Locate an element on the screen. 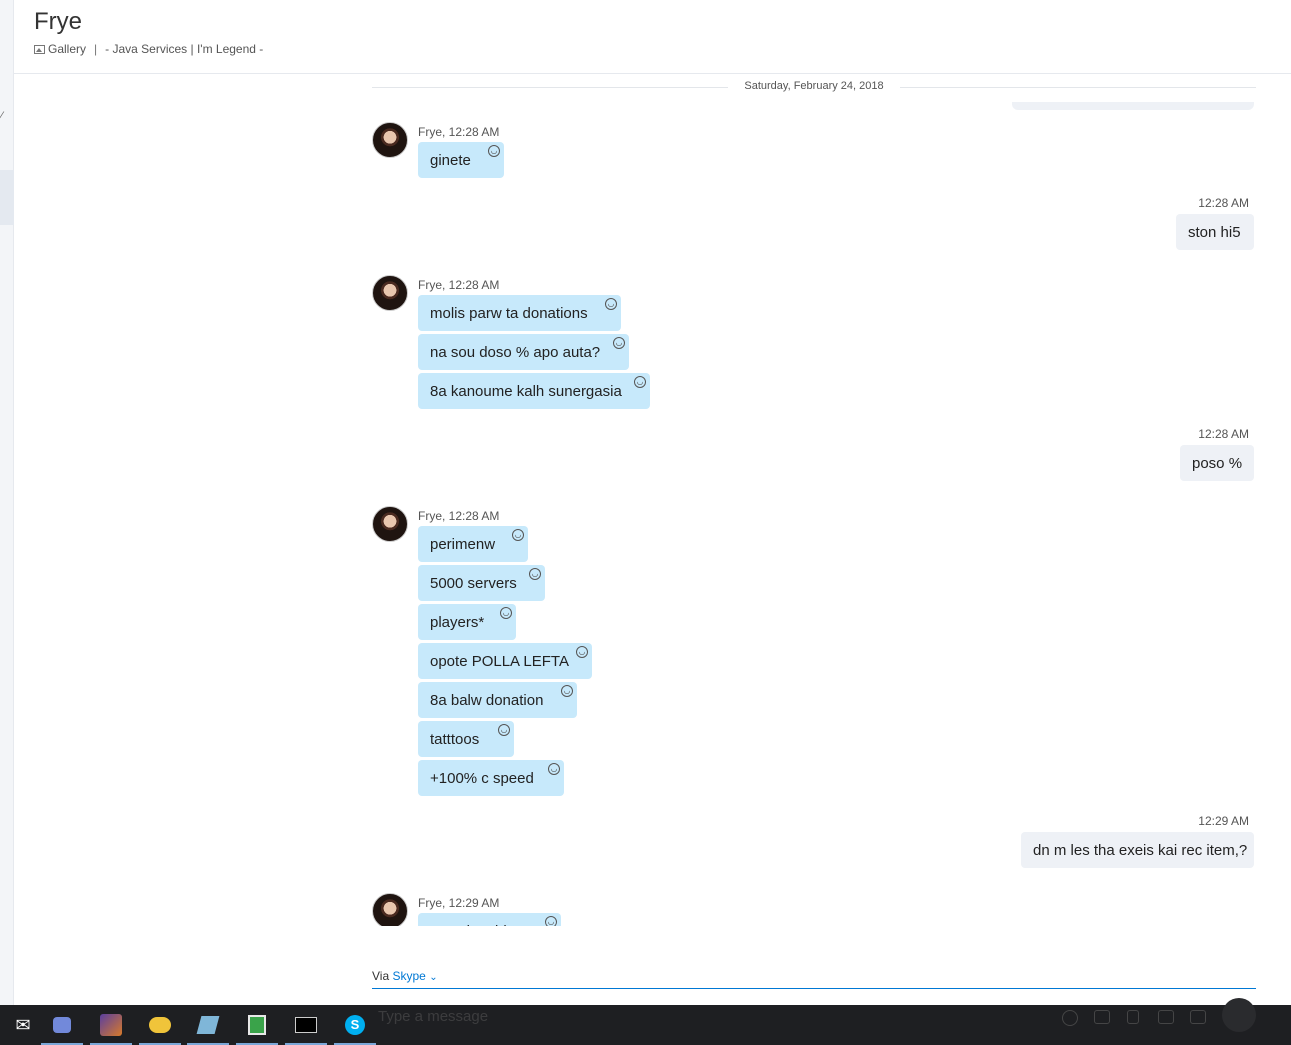  game-launcher-icon is located at coordinates (111, 1025).